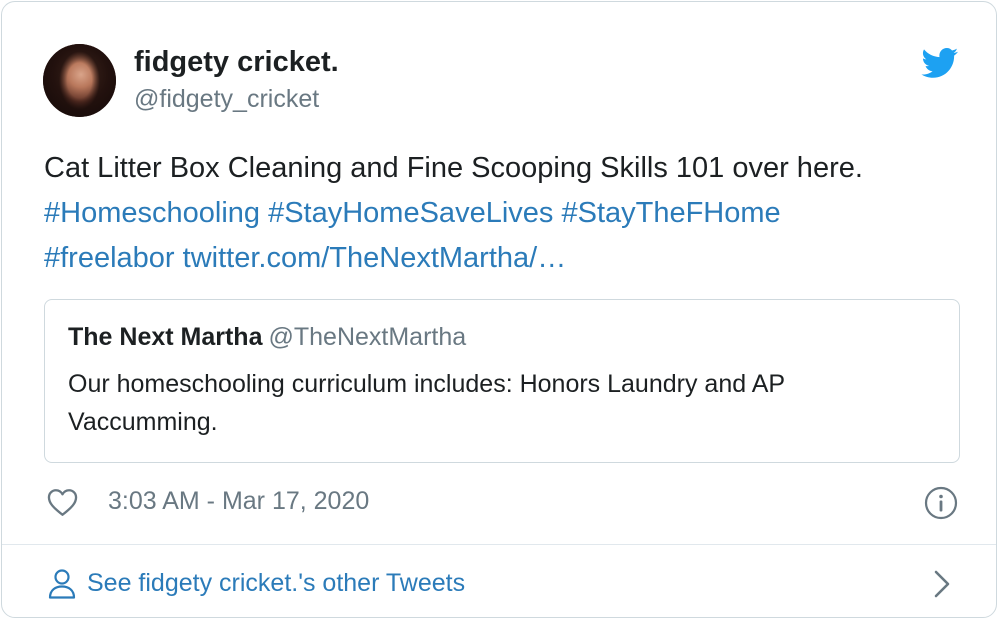 The image size is (1000, 621). Describe the element at coordinates (410, 213) in the screenshot. I see `hashtag-link: #StayHomeSaveLives` at that location.